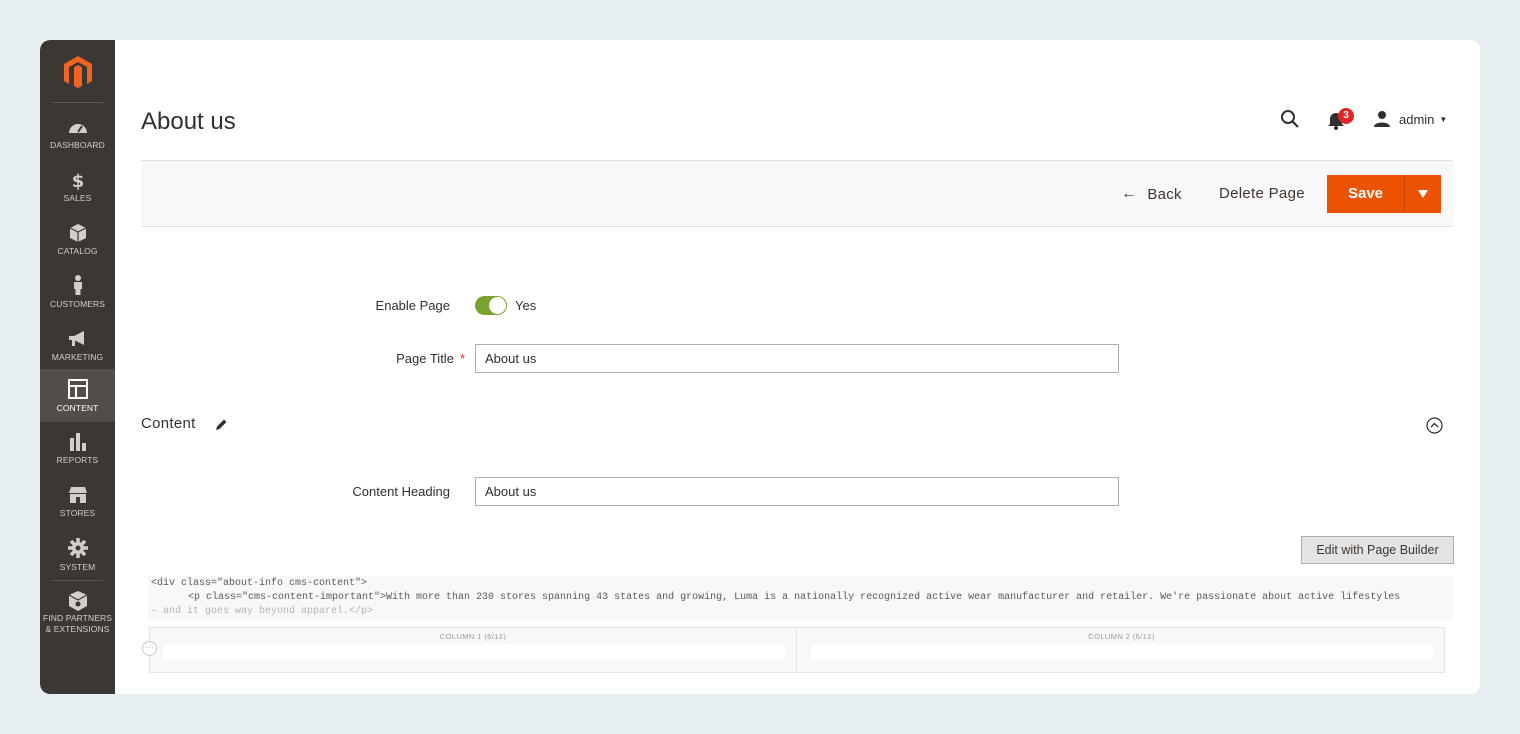 Image resolution: width=1520 pixels, height=734 pixels. I want to click on back-button: ← Back, so click(1151, 194).